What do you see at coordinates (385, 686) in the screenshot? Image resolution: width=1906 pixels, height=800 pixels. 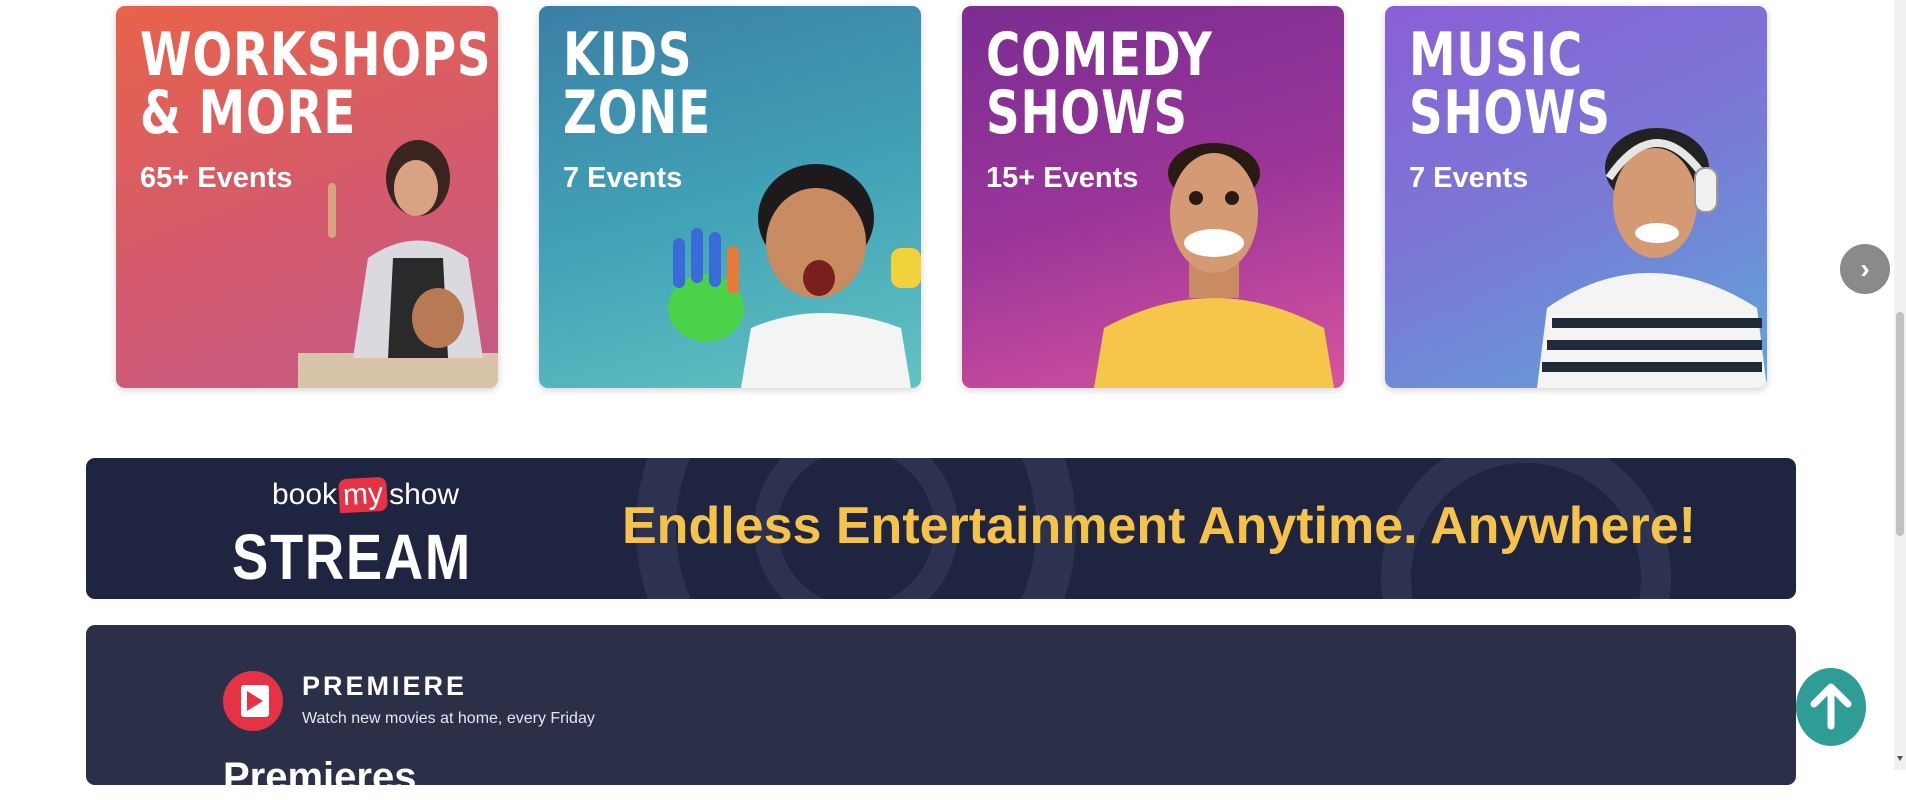 I see `premiere-title: PREMIERE` at bounding box center [385, 686].